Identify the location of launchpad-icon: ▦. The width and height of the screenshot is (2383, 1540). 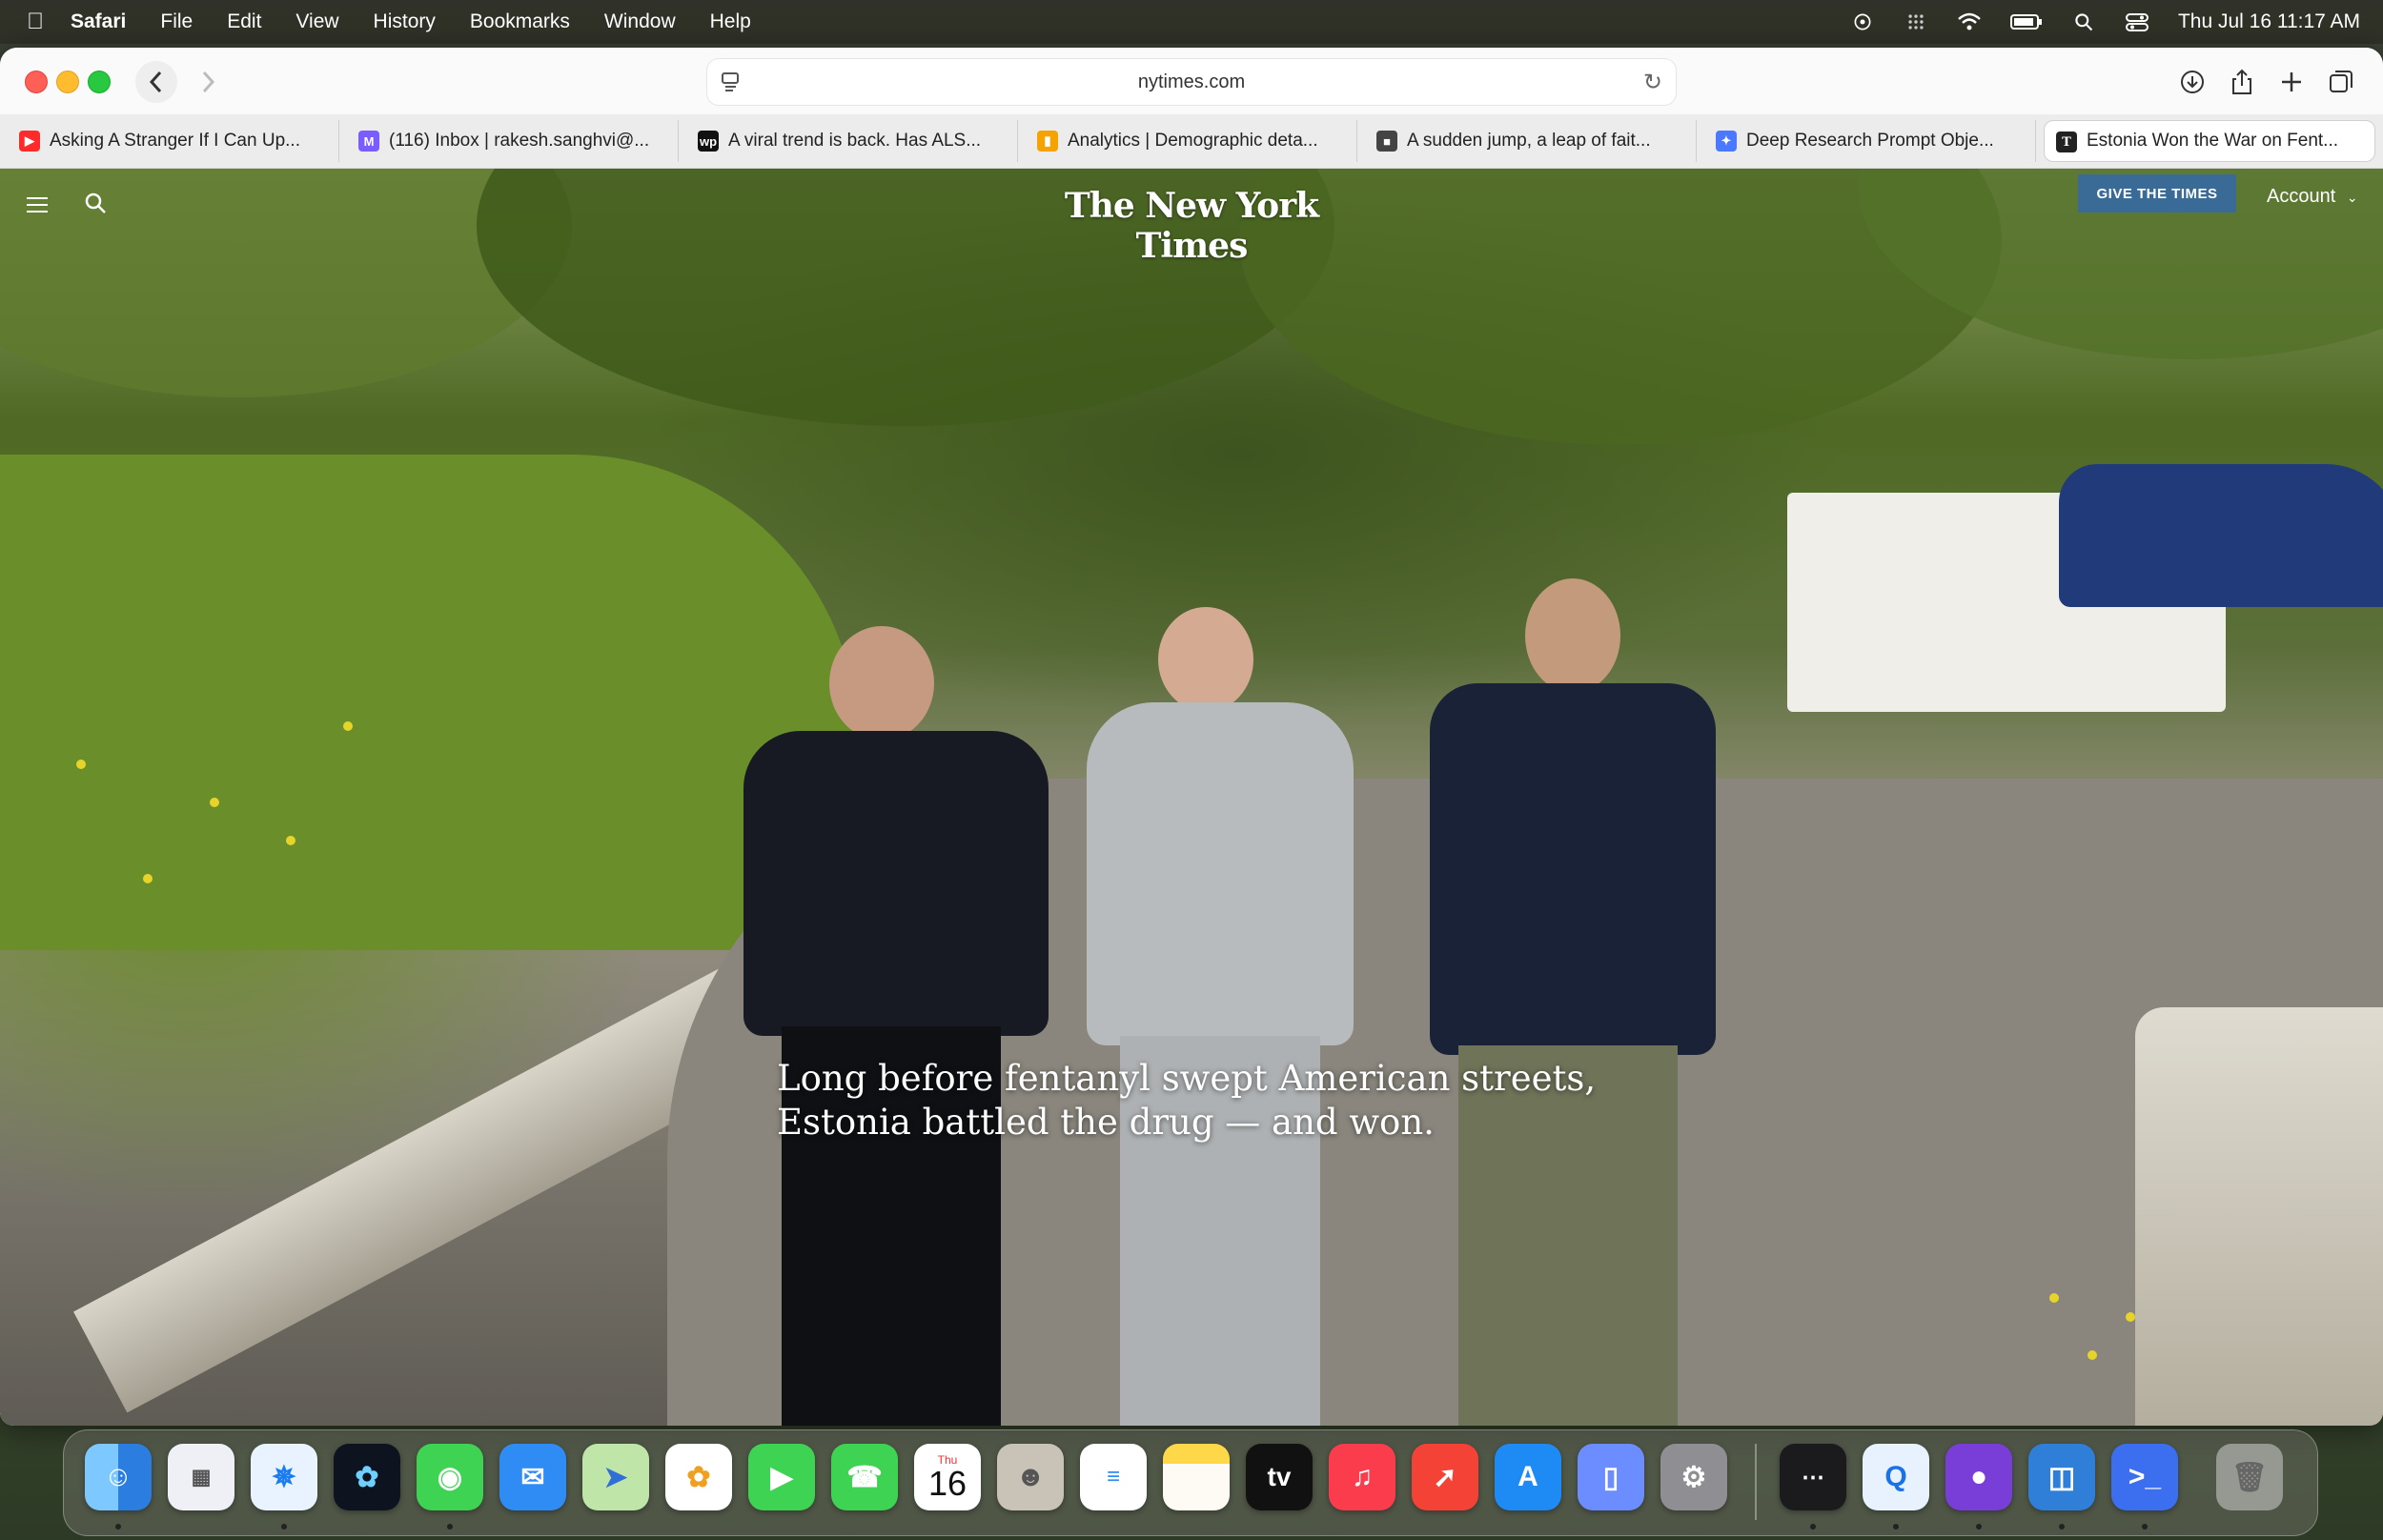
(201, 1477).